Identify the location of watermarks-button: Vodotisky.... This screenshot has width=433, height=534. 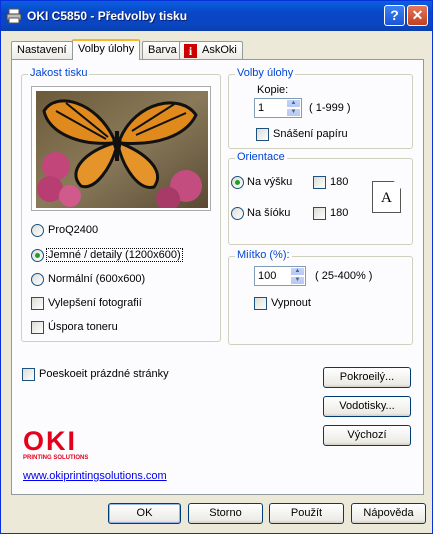
(367, 406).